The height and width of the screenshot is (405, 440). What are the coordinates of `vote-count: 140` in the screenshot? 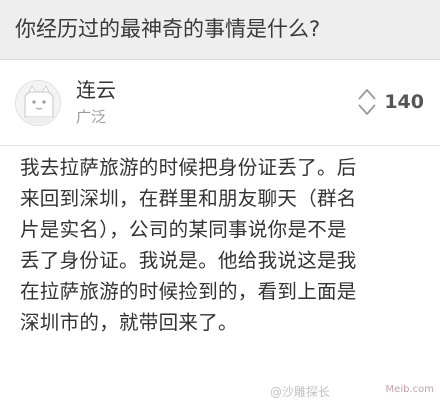 It's located at (404, 102).